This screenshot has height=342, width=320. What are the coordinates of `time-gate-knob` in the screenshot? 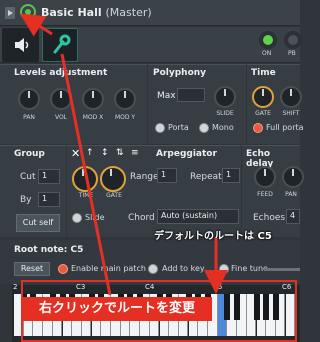 It's located at (263, 97).